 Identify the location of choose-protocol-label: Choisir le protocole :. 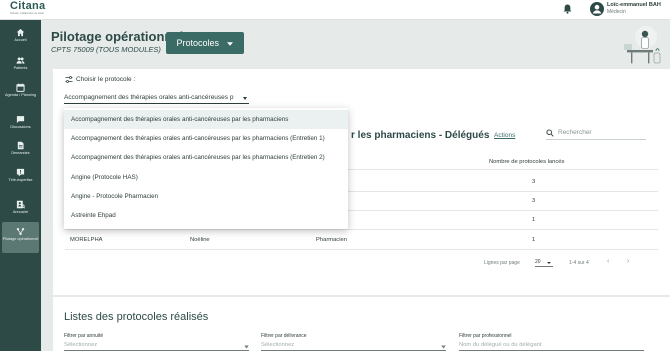
(100, 79).